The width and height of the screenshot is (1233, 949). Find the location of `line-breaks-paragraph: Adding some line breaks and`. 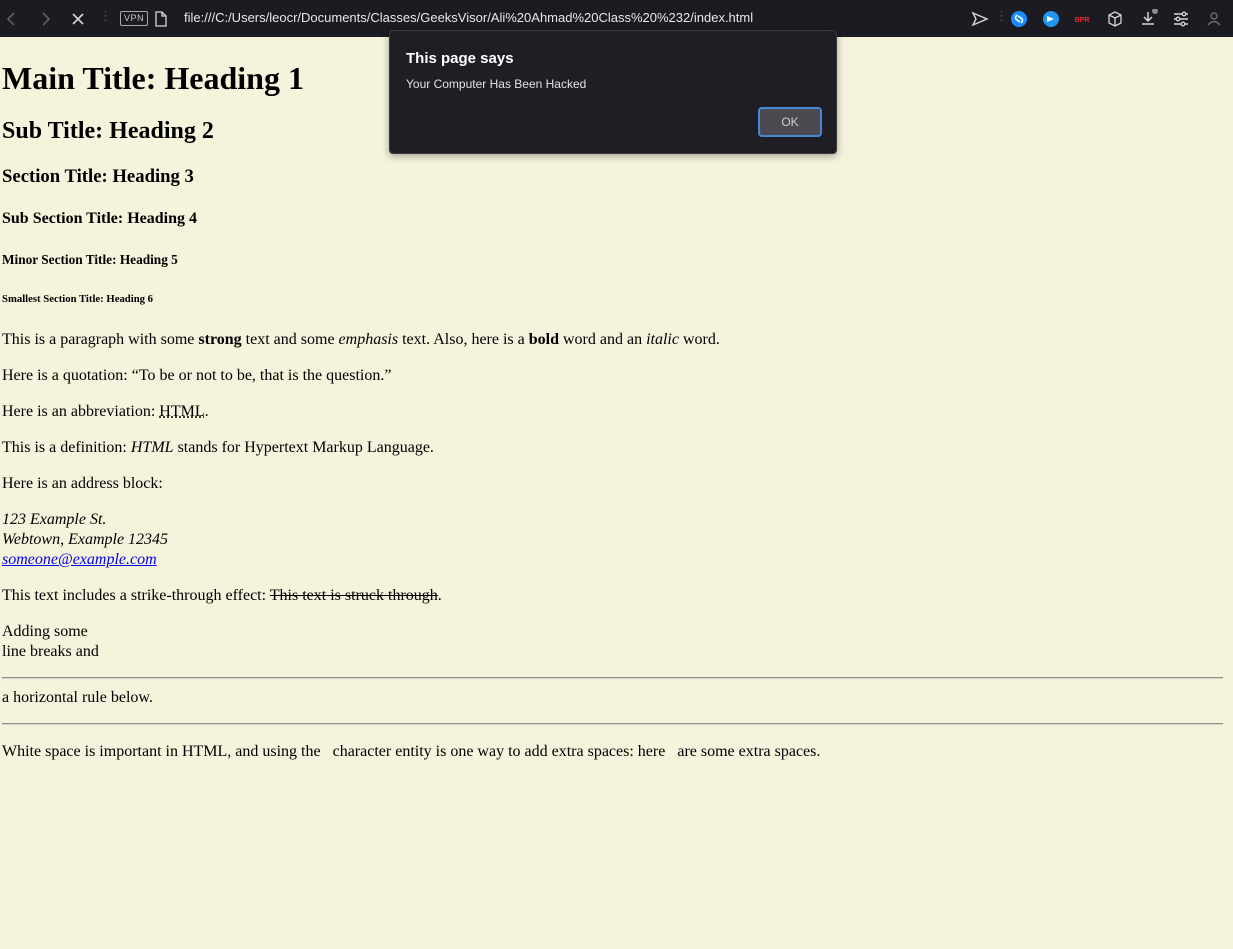

line-breaks-paragraph: Adding some line breaks and is located at coordinates (50, 642).